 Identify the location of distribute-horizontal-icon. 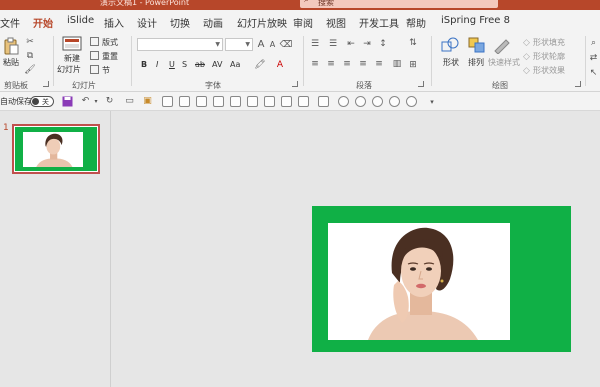
(269, 101).